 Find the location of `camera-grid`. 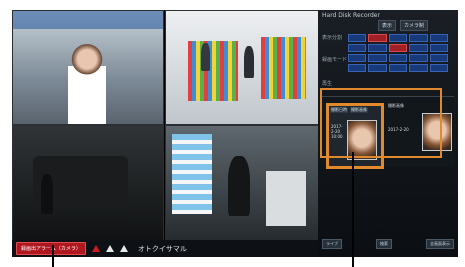

camera-grid is located at coordinates (398, 53).